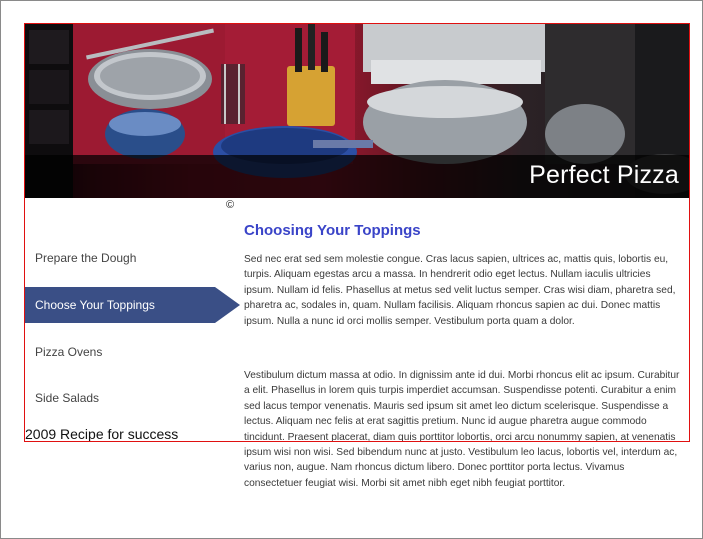 This screenshot has height=539, width=703. Describe the element at coordinates (67, 398) in the screenshot. I see `nav-item-label: Side Salads` at that location.